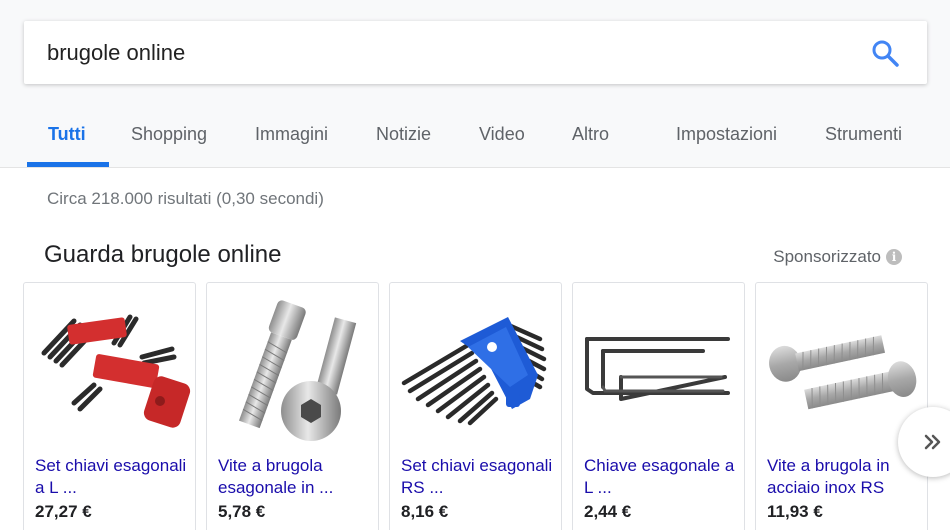 This screenshot has height=530, width=950. I want to click on tab-notizie: Notizie, so click(403, 134).